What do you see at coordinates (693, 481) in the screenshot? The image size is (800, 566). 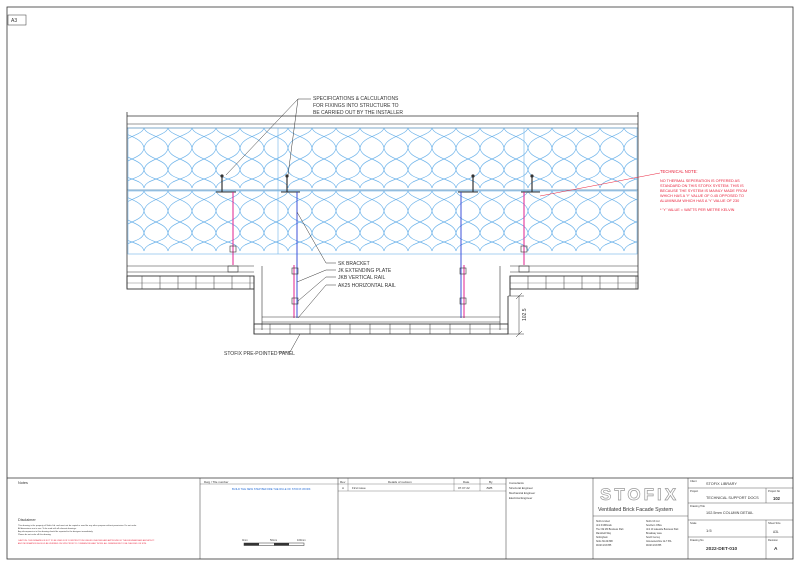 I see `client-label: Client` at bounding box center [693, 481].